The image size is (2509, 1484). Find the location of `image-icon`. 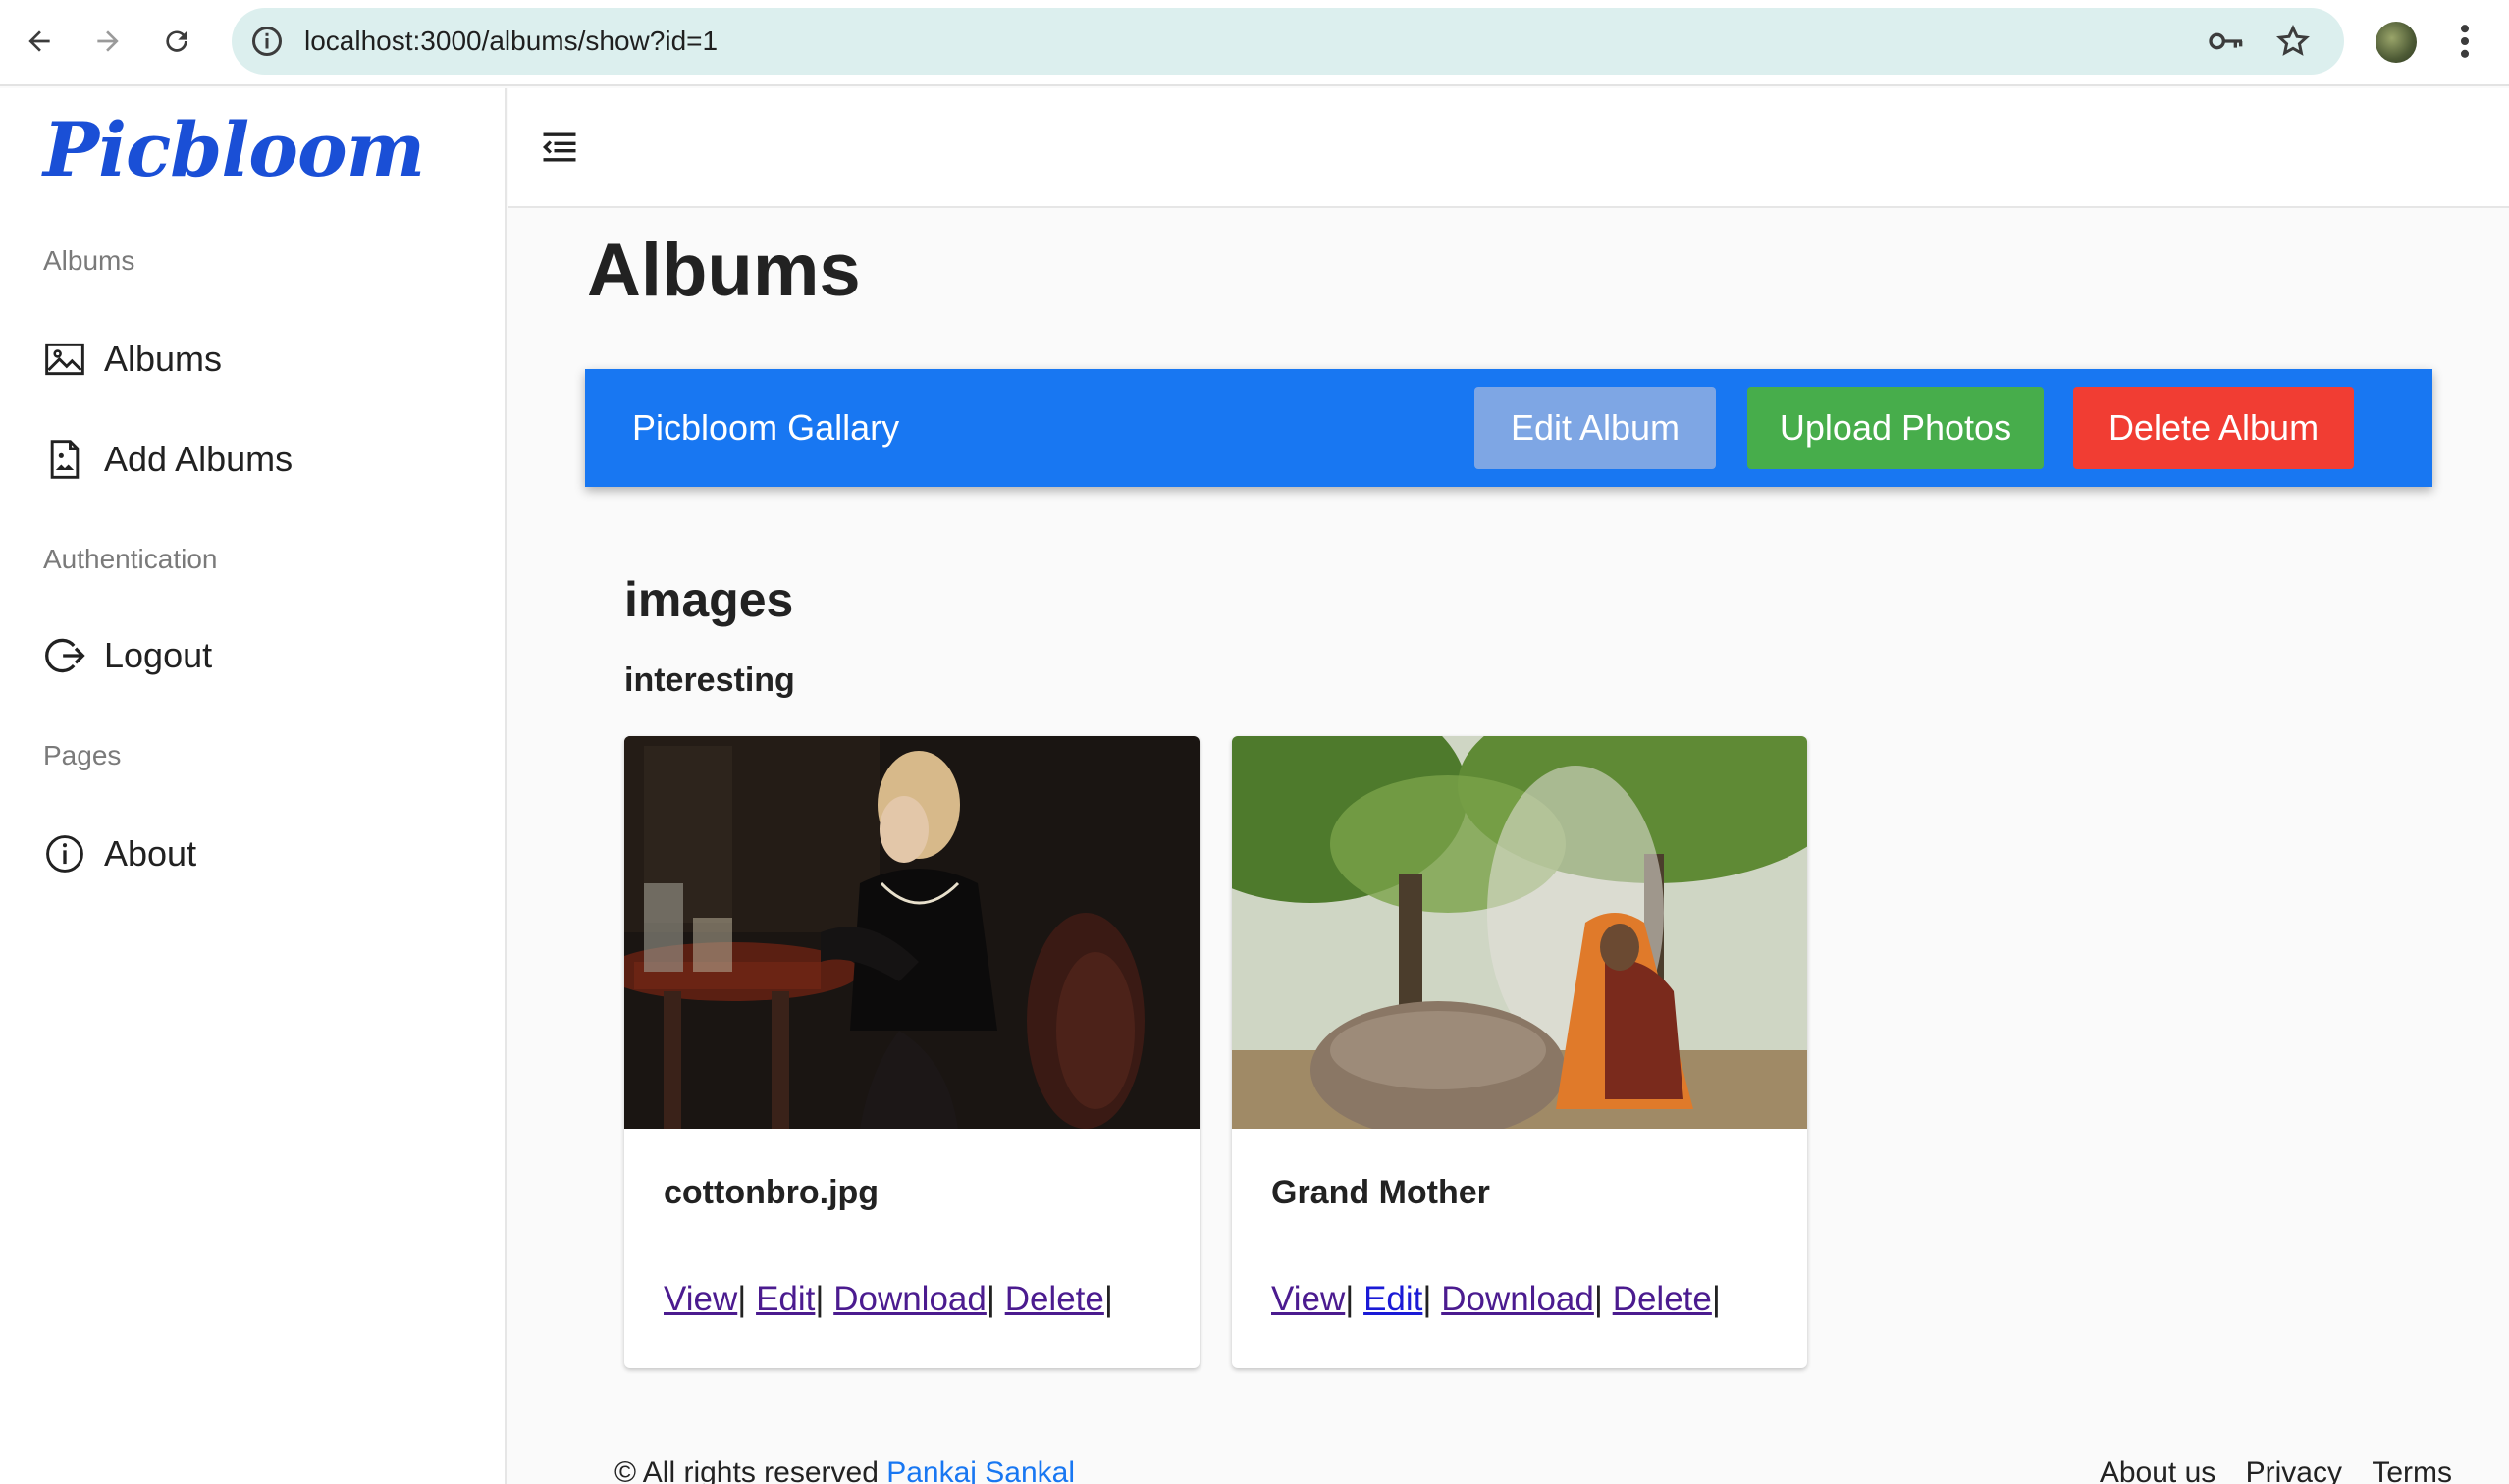

image-icon is located at coordinates (64, 359).